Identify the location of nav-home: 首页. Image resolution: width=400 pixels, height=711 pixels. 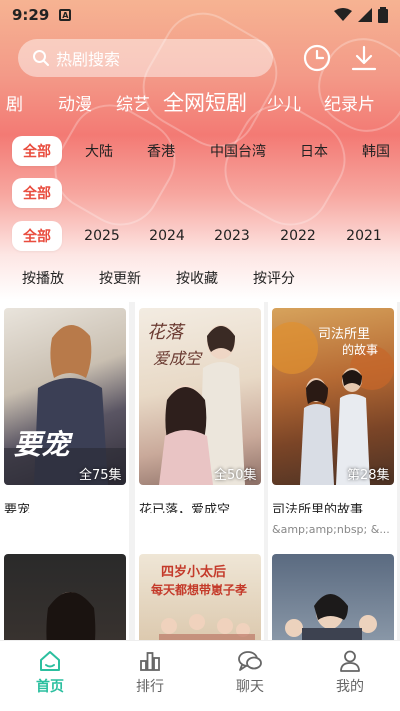
(50, 672).